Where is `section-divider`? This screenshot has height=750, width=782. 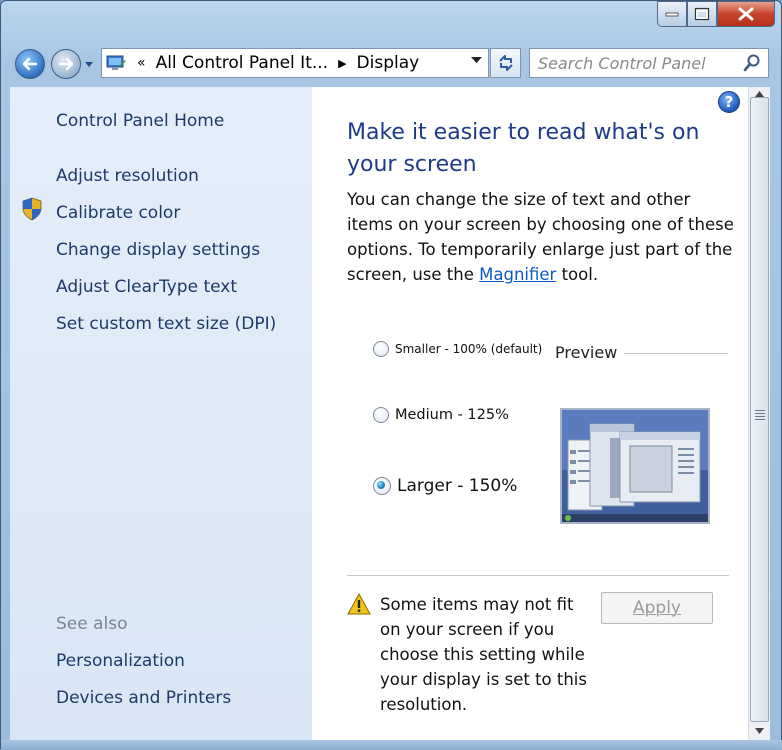 section-divider is located at coordinates (538, 575).